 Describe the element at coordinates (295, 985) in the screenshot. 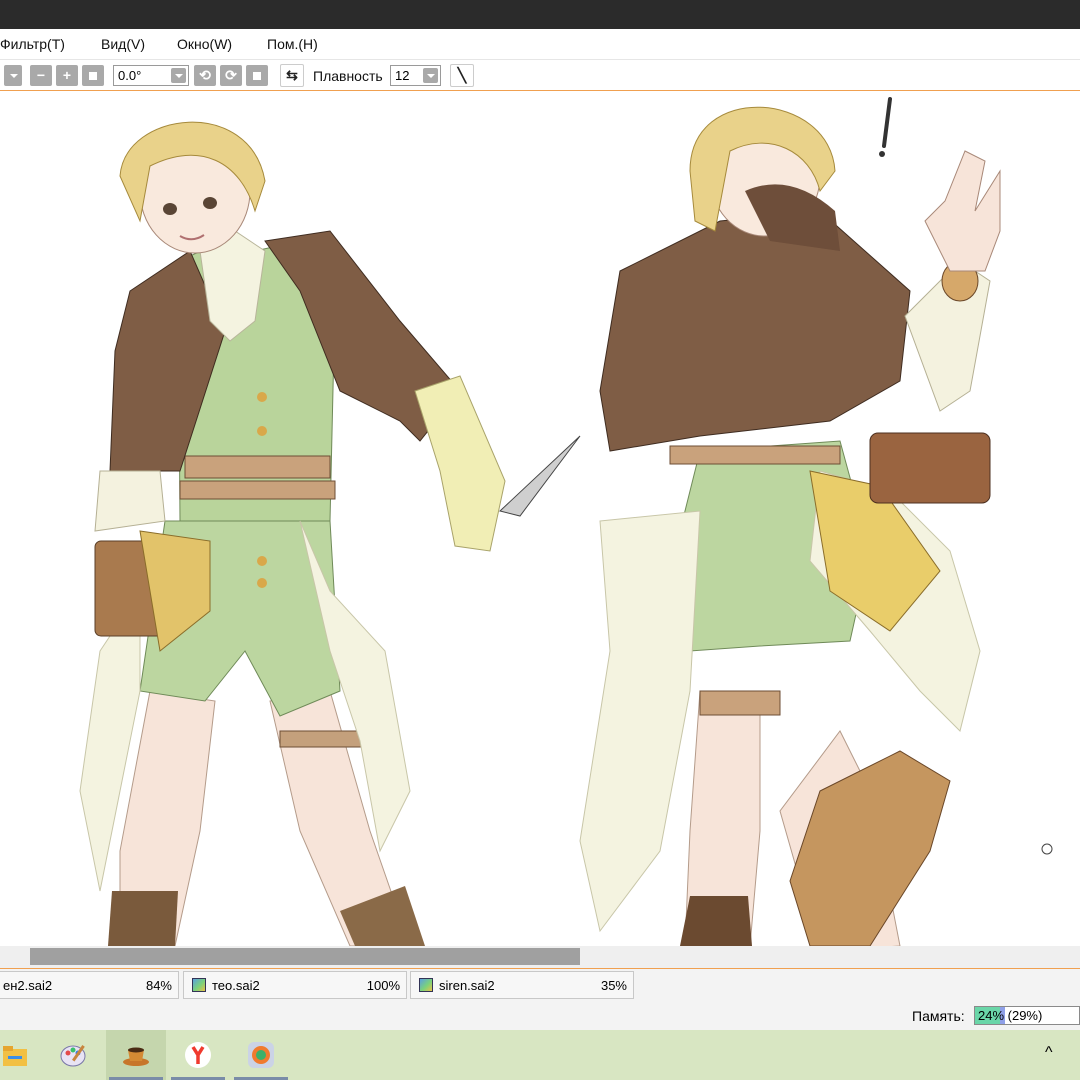

I see `document-tab: тео.sai2 100%` at that location.